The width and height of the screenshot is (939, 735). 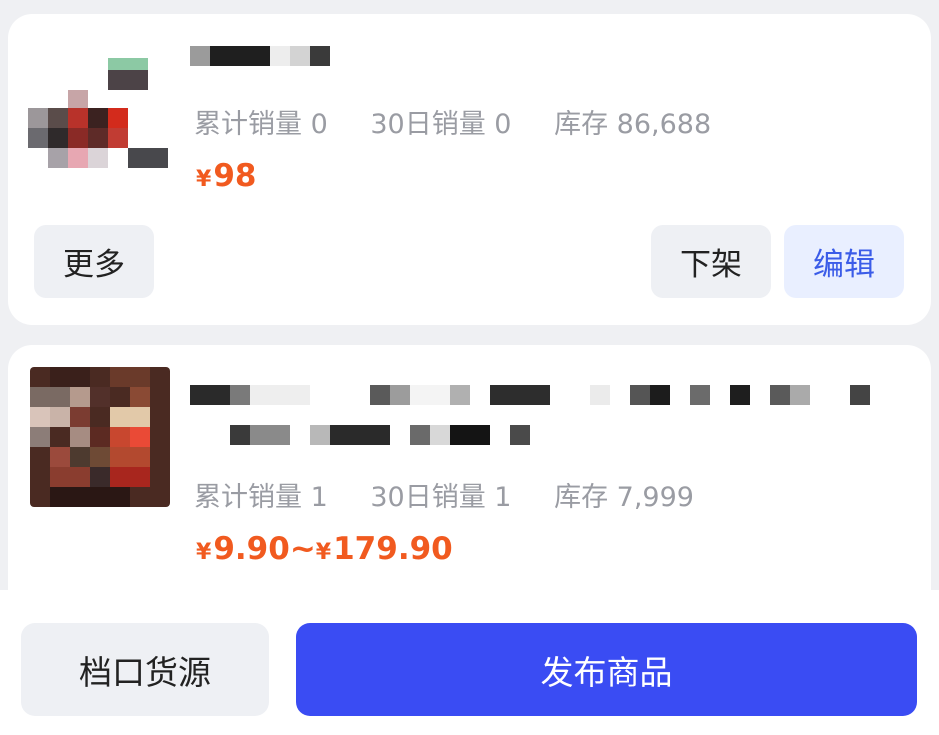 What do you see at coordinates (606, 669) in the screenshot?
I see `publish-product-button: 发布商品` at bounding box center [606, 669].